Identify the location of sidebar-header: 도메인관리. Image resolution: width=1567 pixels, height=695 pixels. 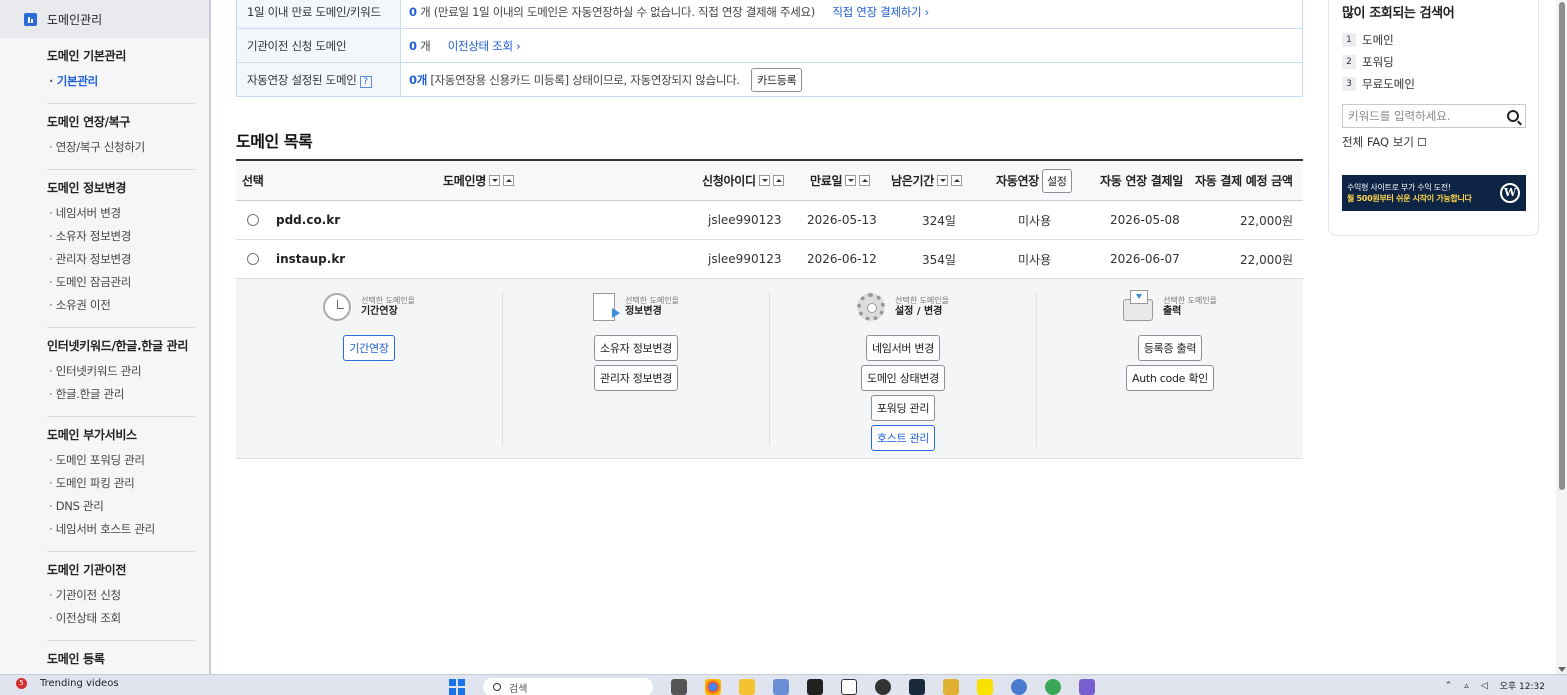
(104, 19).